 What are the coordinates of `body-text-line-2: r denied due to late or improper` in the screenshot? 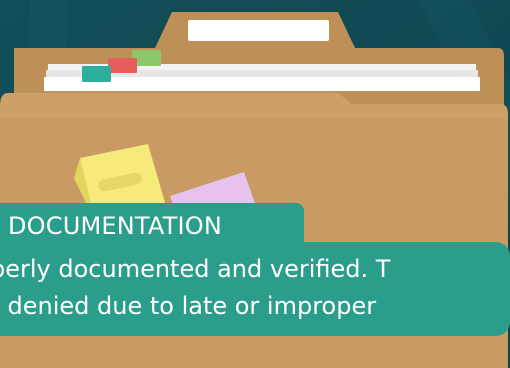 It's located at (188, 306).